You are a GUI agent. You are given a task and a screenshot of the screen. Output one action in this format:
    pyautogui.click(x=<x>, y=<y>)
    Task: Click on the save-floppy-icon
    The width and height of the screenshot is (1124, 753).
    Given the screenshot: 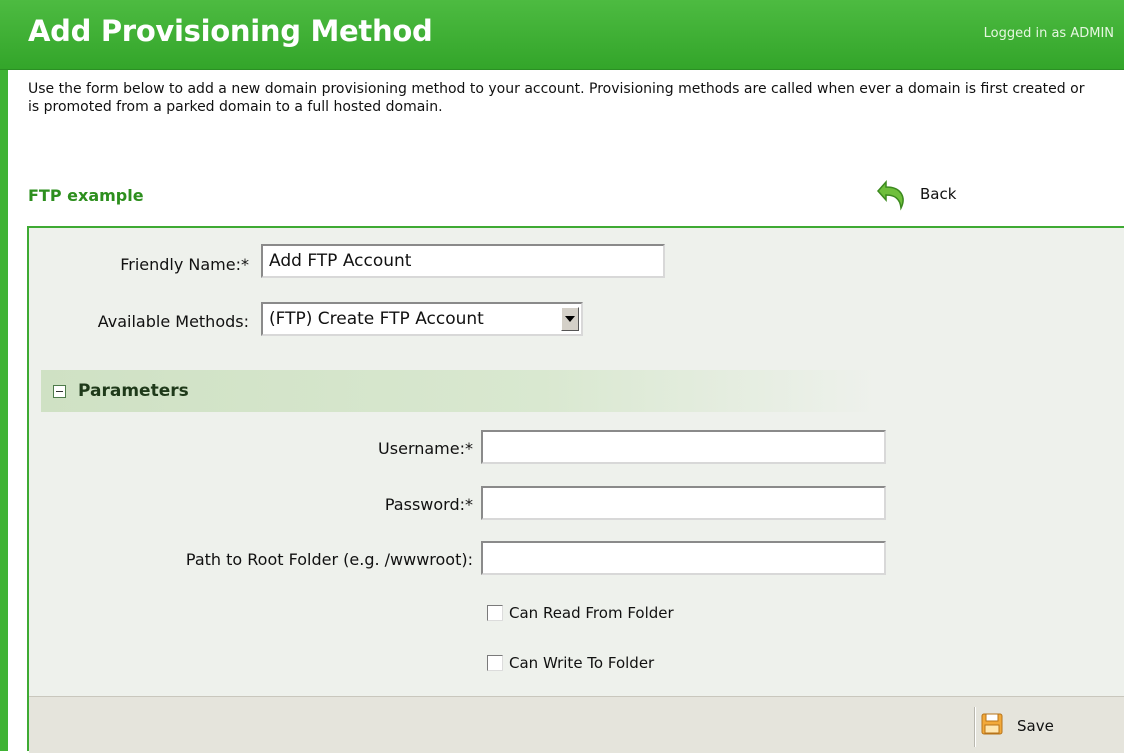 What is the action you would take?
    pyautogui.click(x=992, y=726)
    